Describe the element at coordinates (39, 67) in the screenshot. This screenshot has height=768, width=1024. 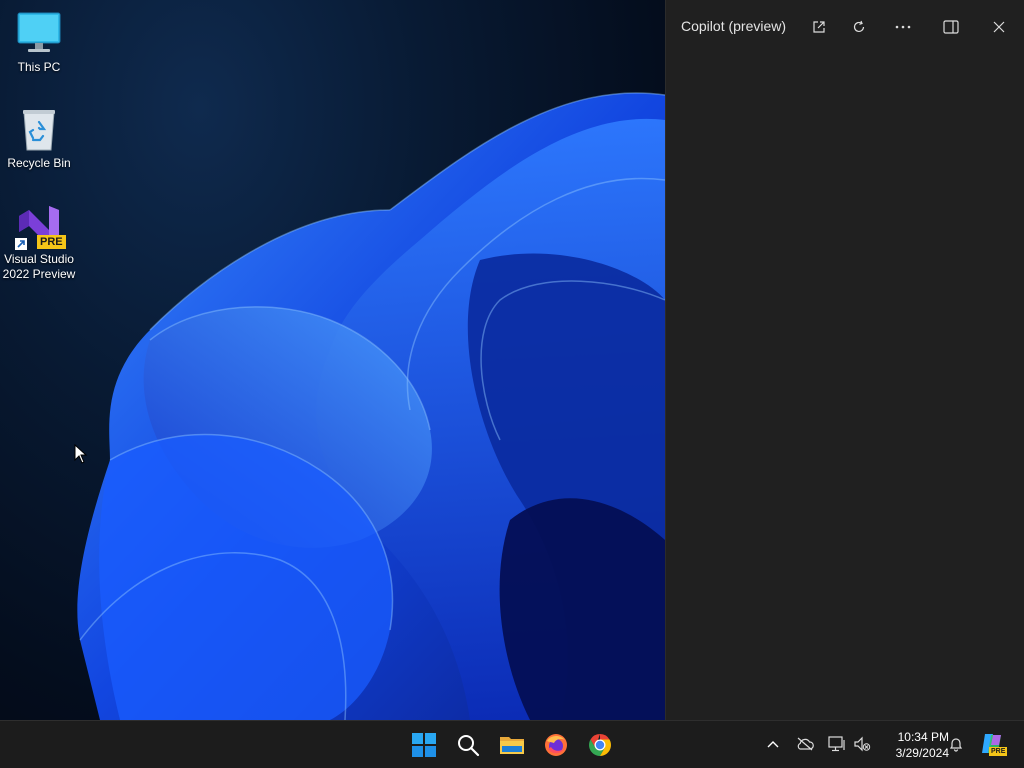
I see `desktop-icon-label: This PC` at that location.